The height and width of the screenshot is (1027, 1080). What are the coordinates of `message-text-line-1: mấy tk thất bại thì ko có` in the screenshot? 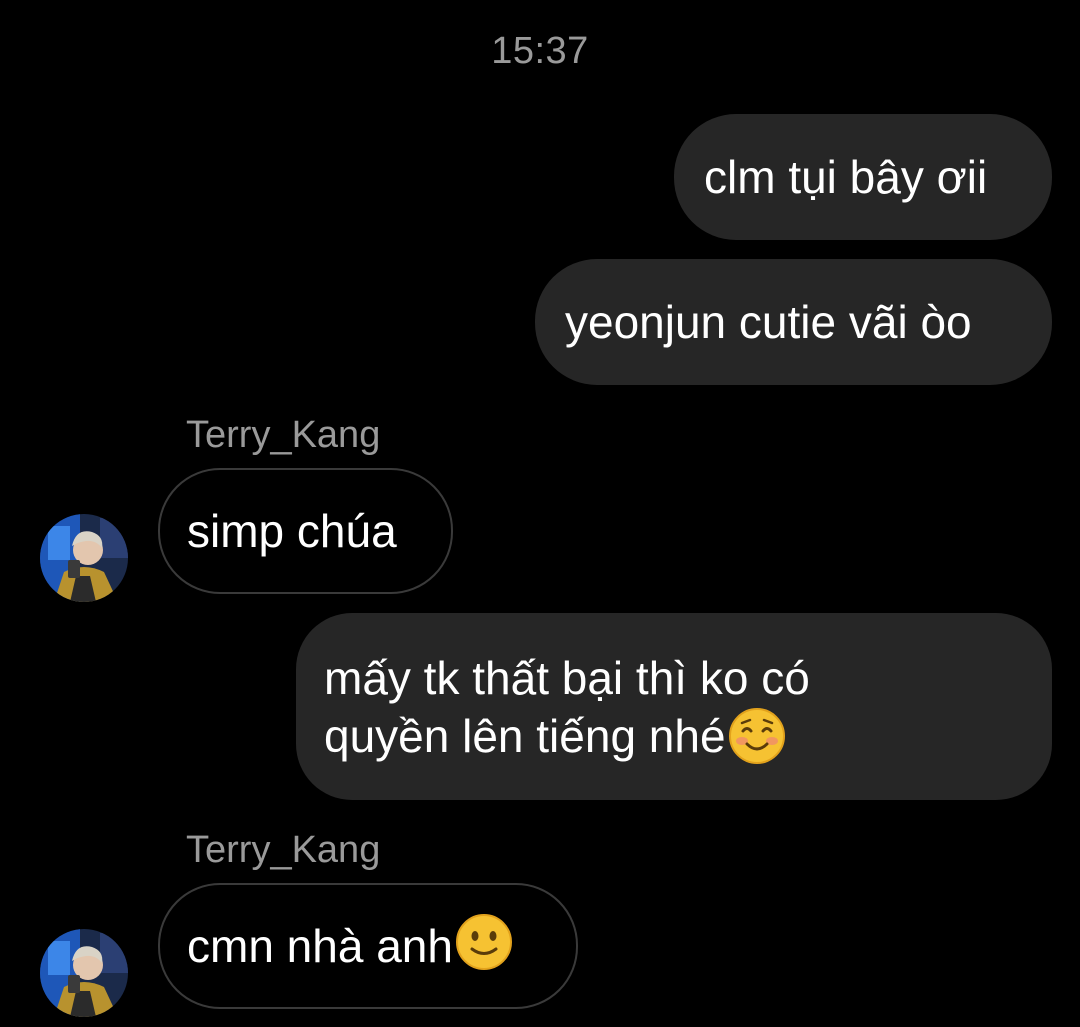 It's located at (567, 678).